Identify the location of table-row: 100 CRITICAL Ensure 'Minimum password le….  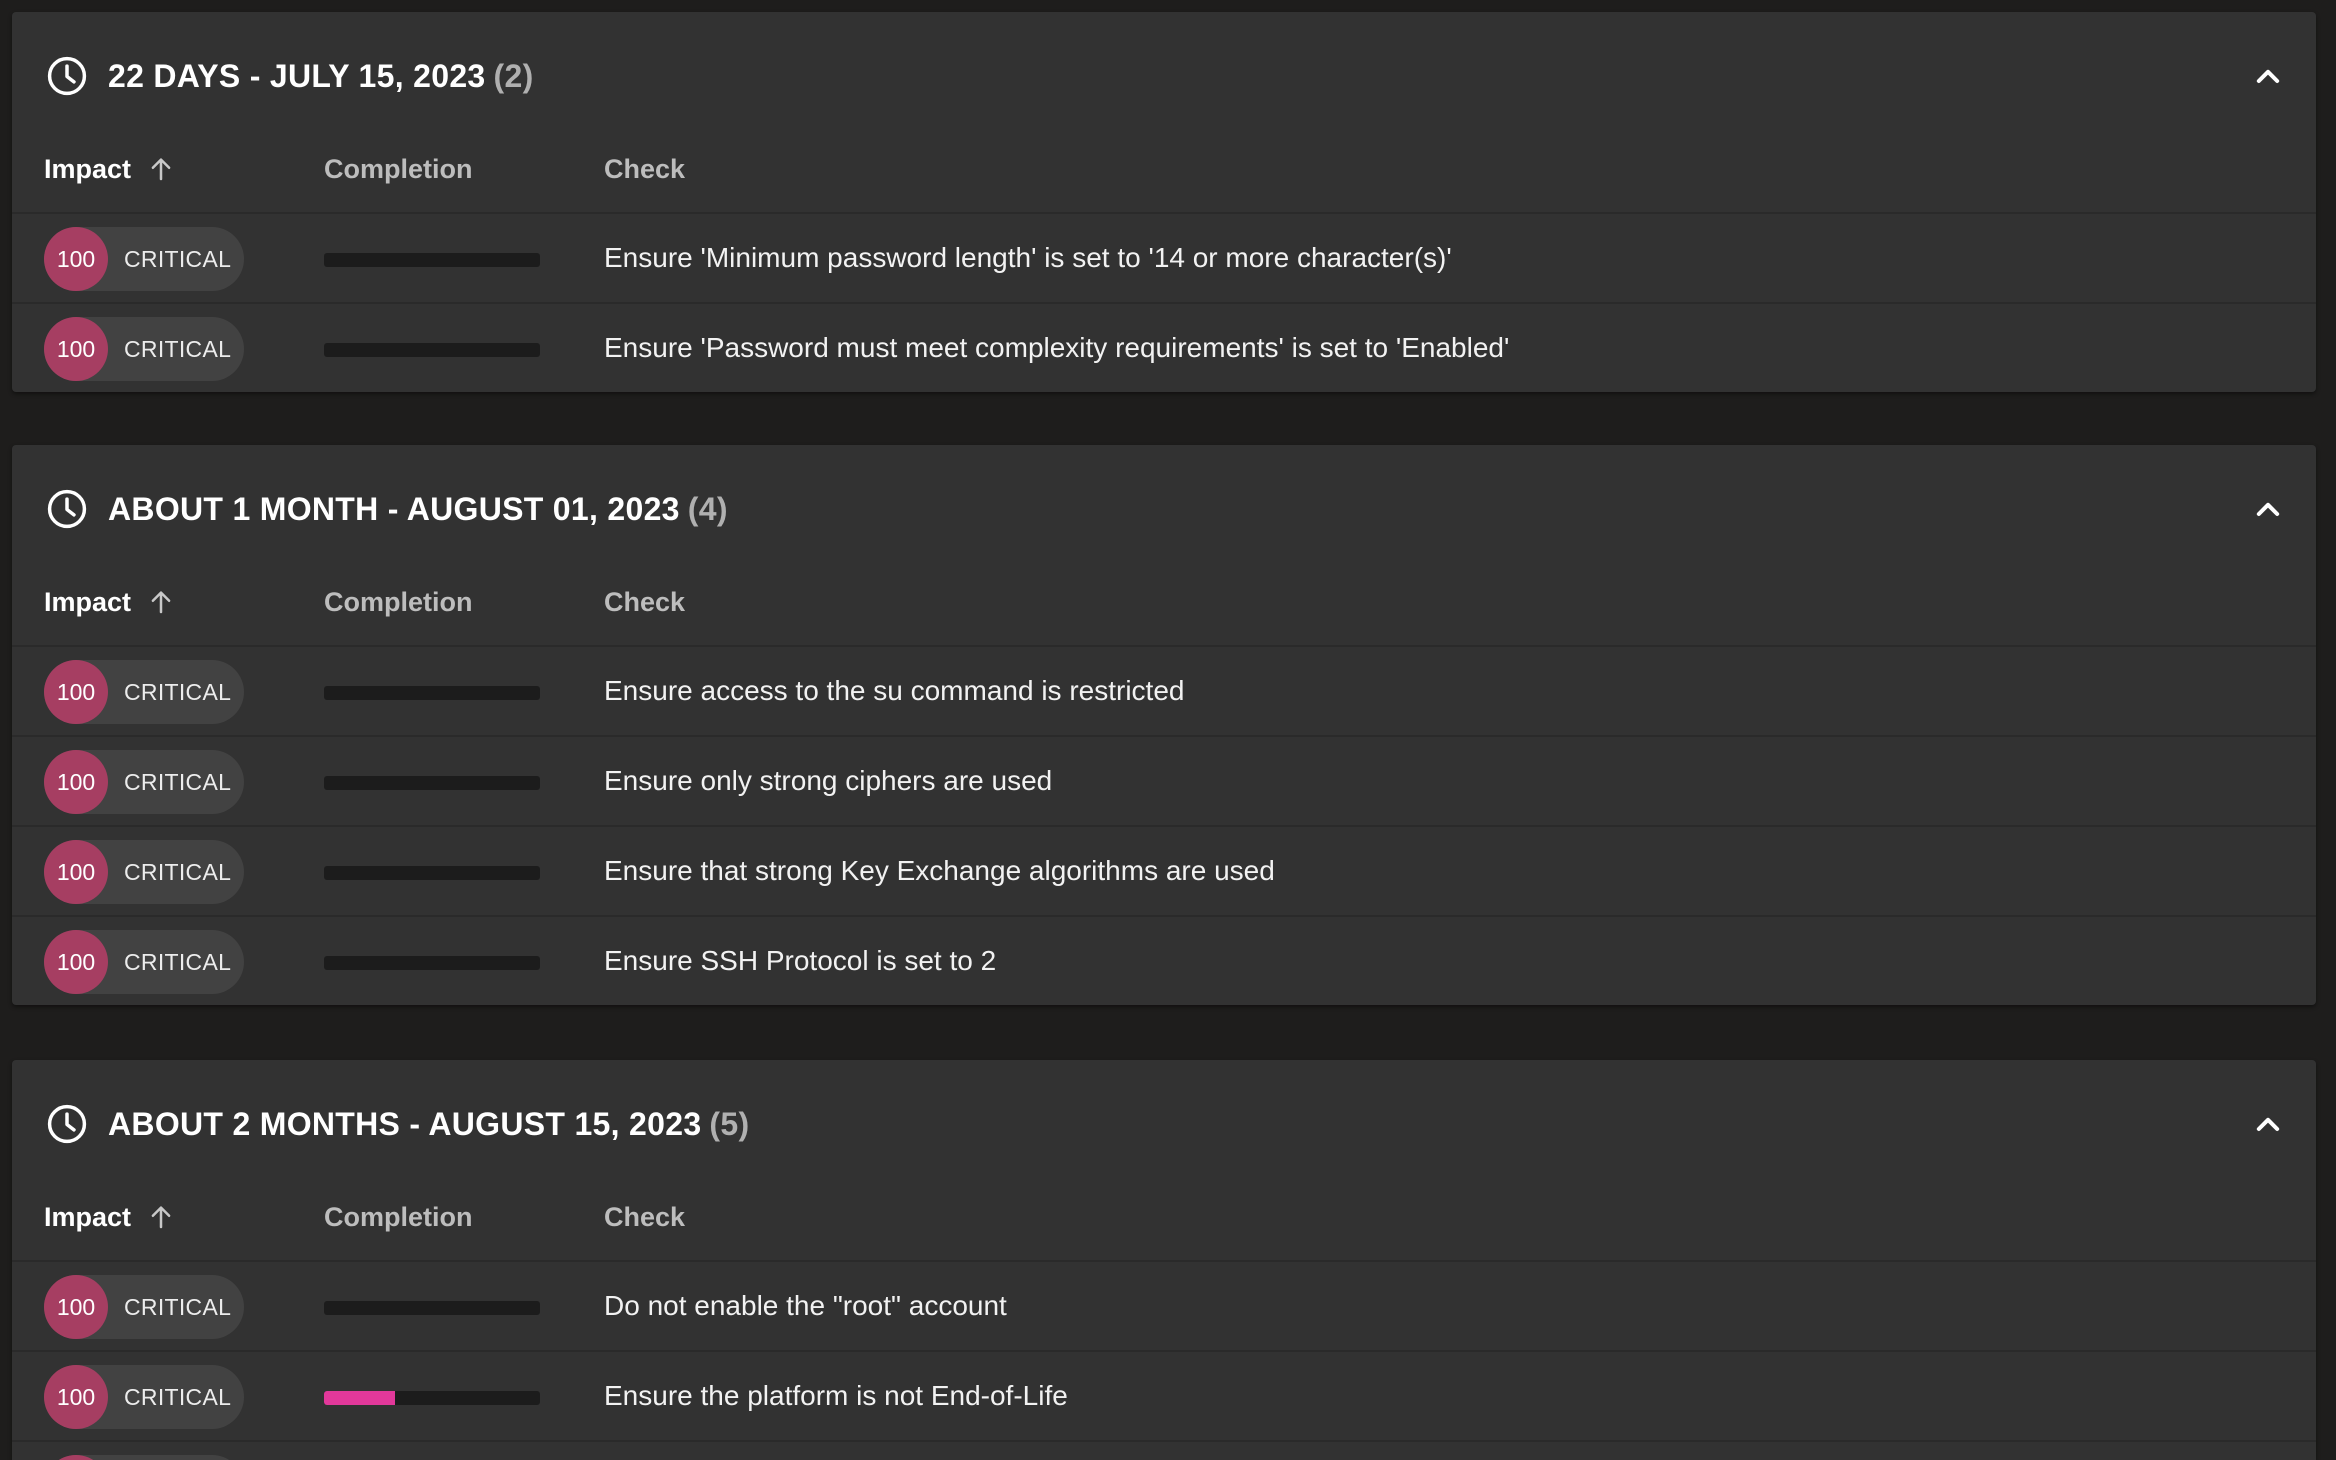
(1164, 259).